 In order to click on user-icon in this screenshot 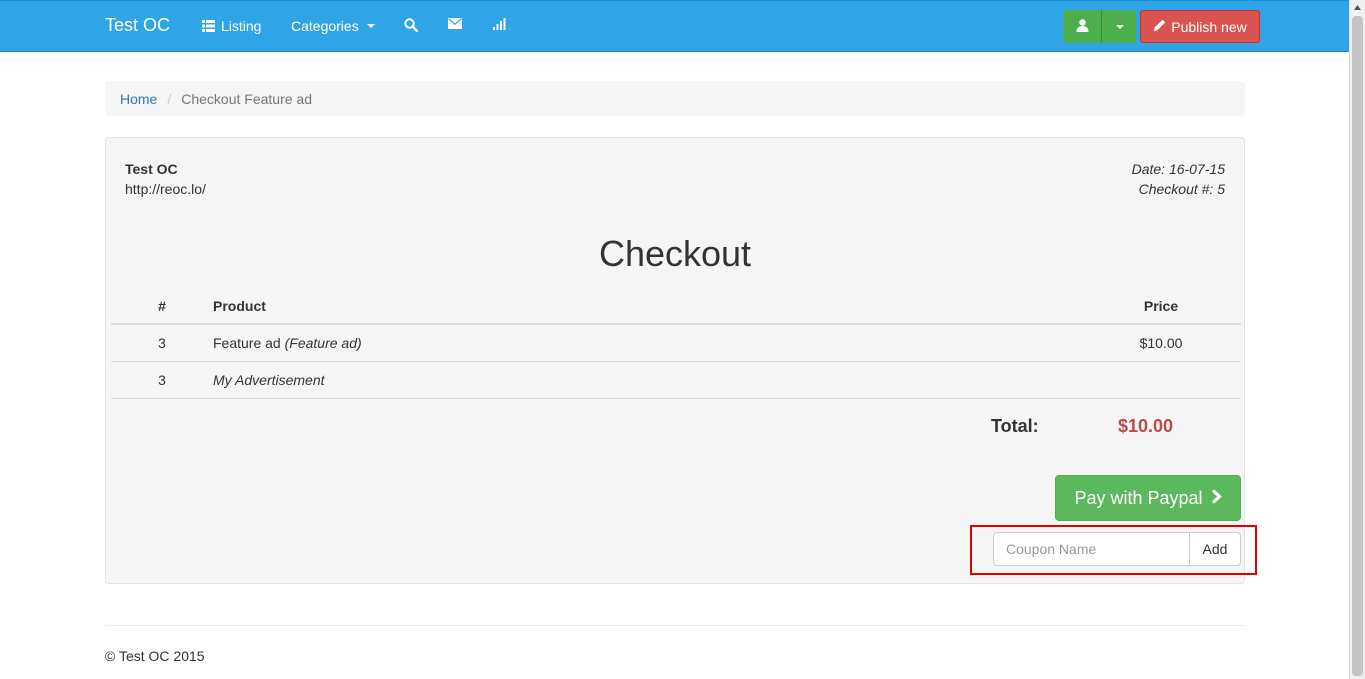, I will do `click(1082, 26)`.